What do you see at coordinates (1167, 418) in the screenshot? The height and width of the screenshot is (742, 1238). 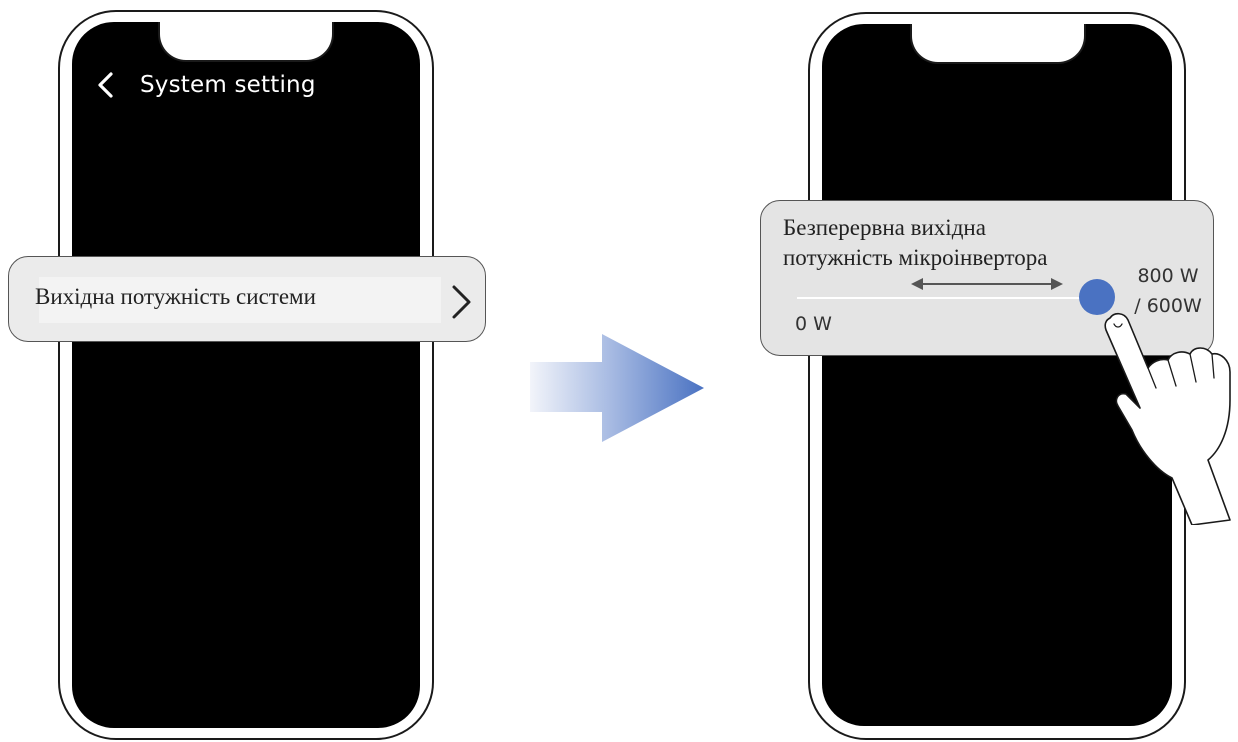 I see `tapping-hand-icon` at bounding box center [1167, 418].